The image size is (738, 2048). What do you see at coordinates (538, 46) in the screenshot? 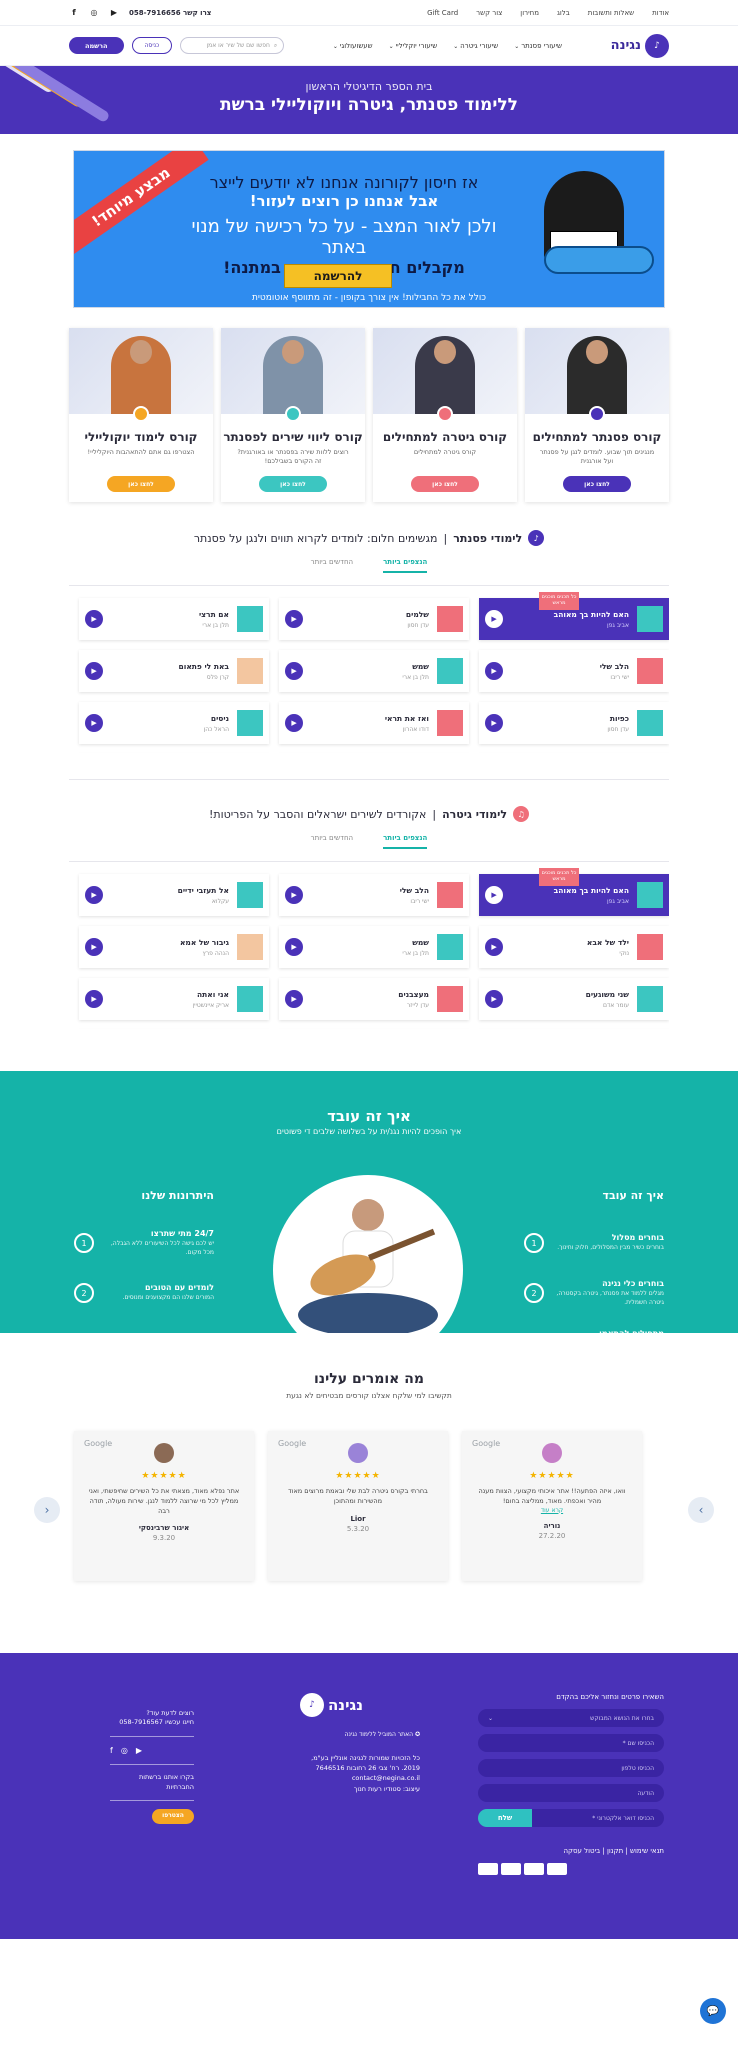
I see `nav-piano: שיעורי פסנתר` at bounding box center [538, 46].